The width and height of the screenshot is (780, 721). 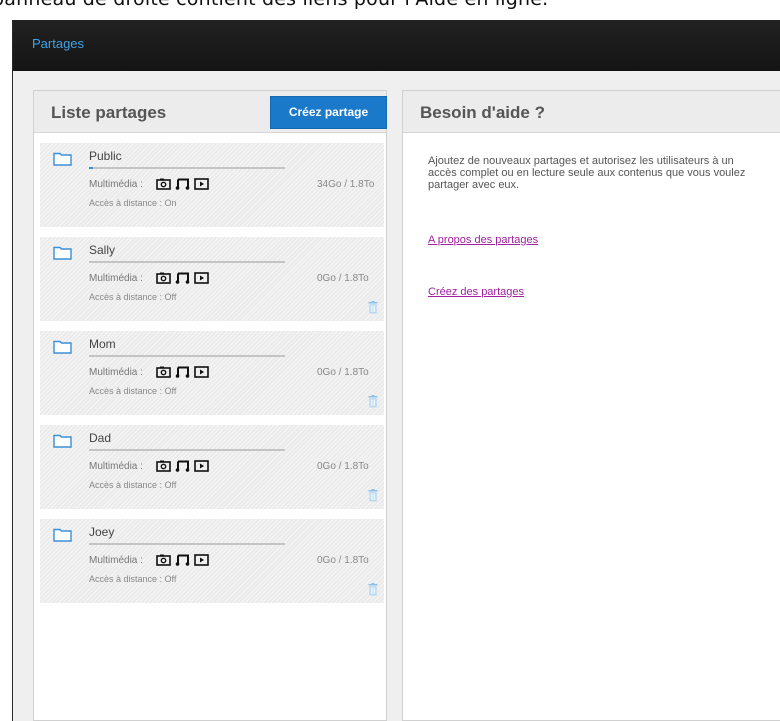 What do you see at coordinates (102, 532) in the screenshot?
I see `share-name: Joey` at bounding box center [102, 532].